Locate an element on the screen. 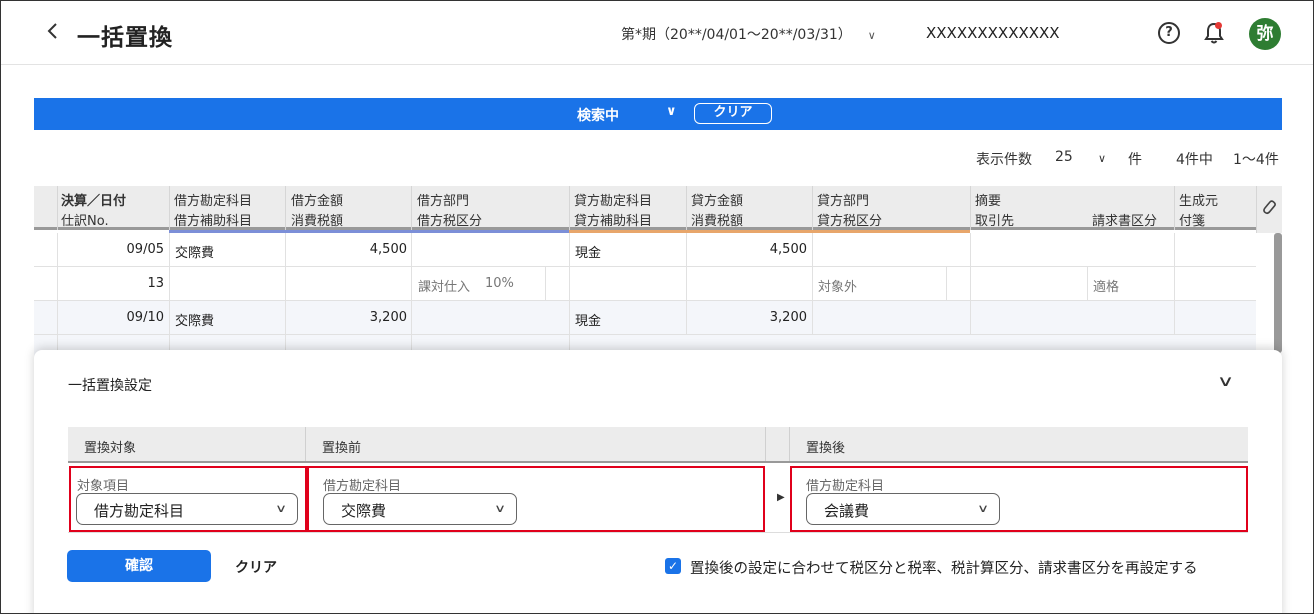 The width and height of the screenshot is (1314, 614). after-field-label: 借方勘定科目 is located at coordinates (845, 486).